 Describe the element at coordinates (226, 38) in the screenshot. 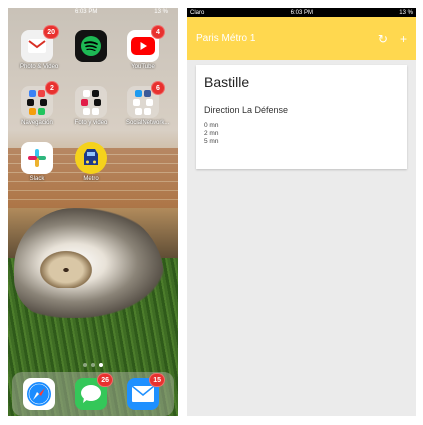

I see `app-title: Paris Métro 1` at that location.